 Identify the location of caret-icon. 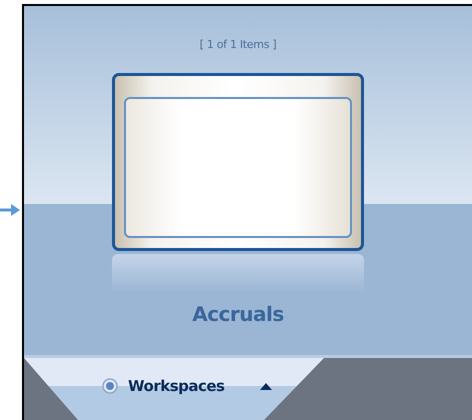
(266, 386).